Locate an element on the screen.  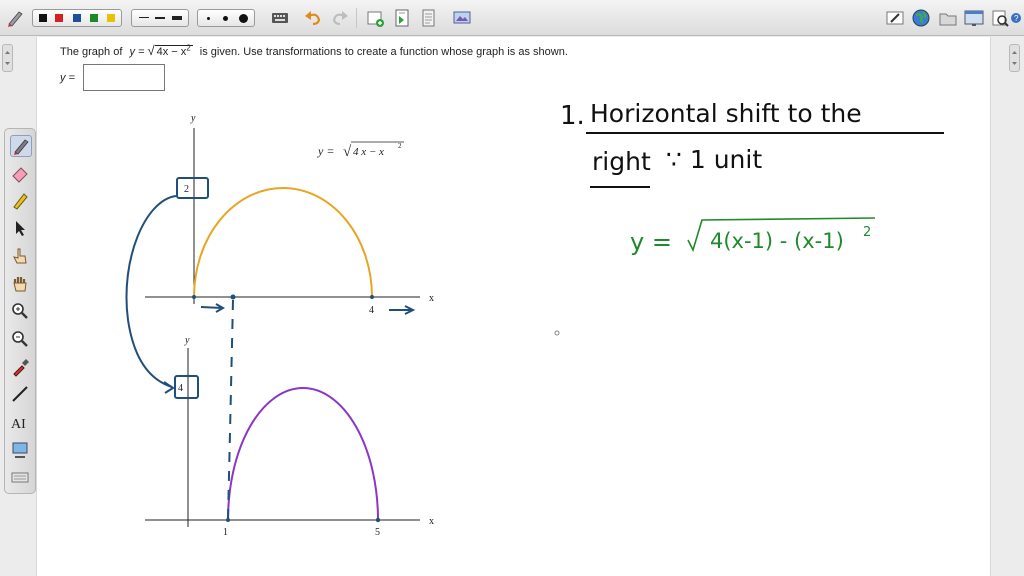
top-curve is located at coordinates (283, 242).